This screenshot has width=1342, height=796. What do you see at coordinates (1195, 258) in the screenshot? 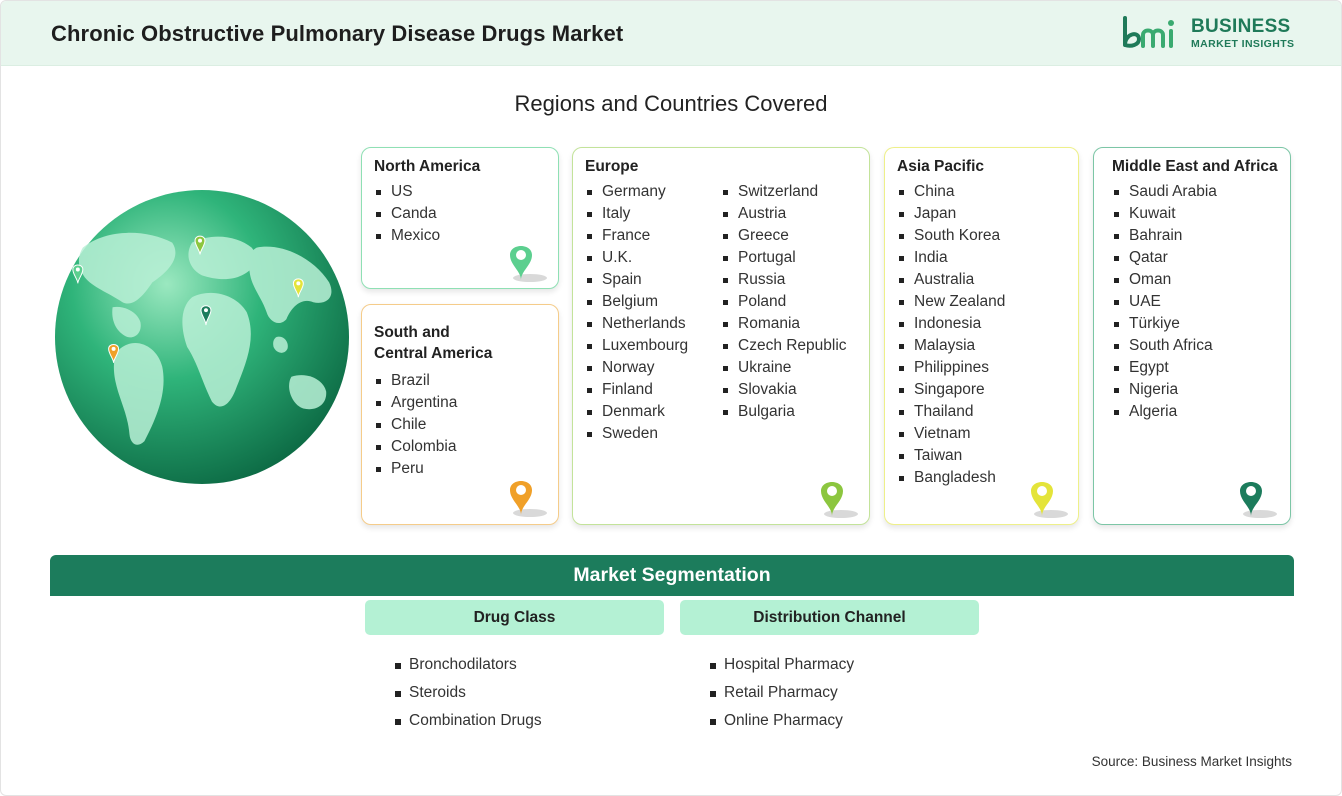
I see `list-item: Qatar` at bounding box center [1195, 258].